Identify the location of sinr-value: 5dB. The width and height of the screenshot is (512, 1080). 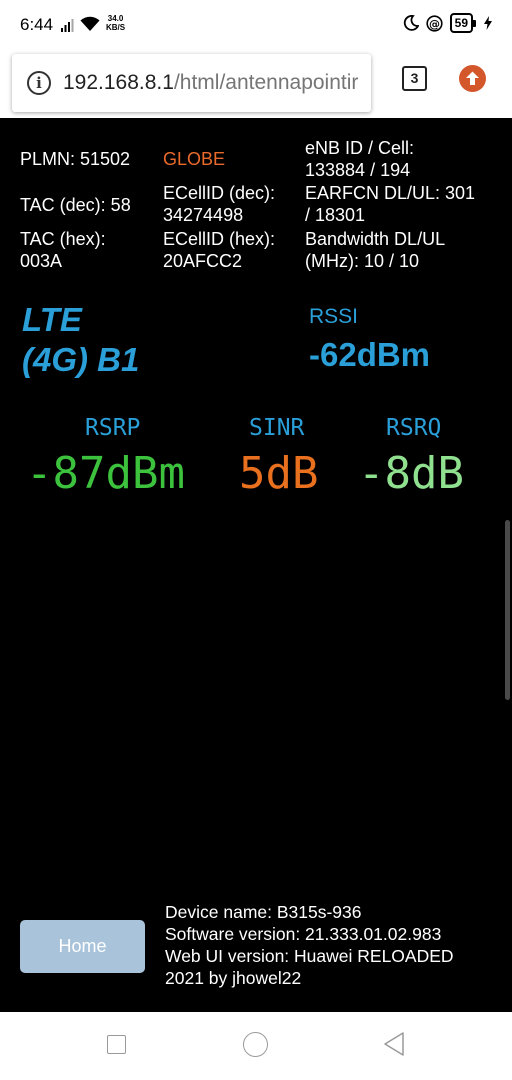
(279, 473).